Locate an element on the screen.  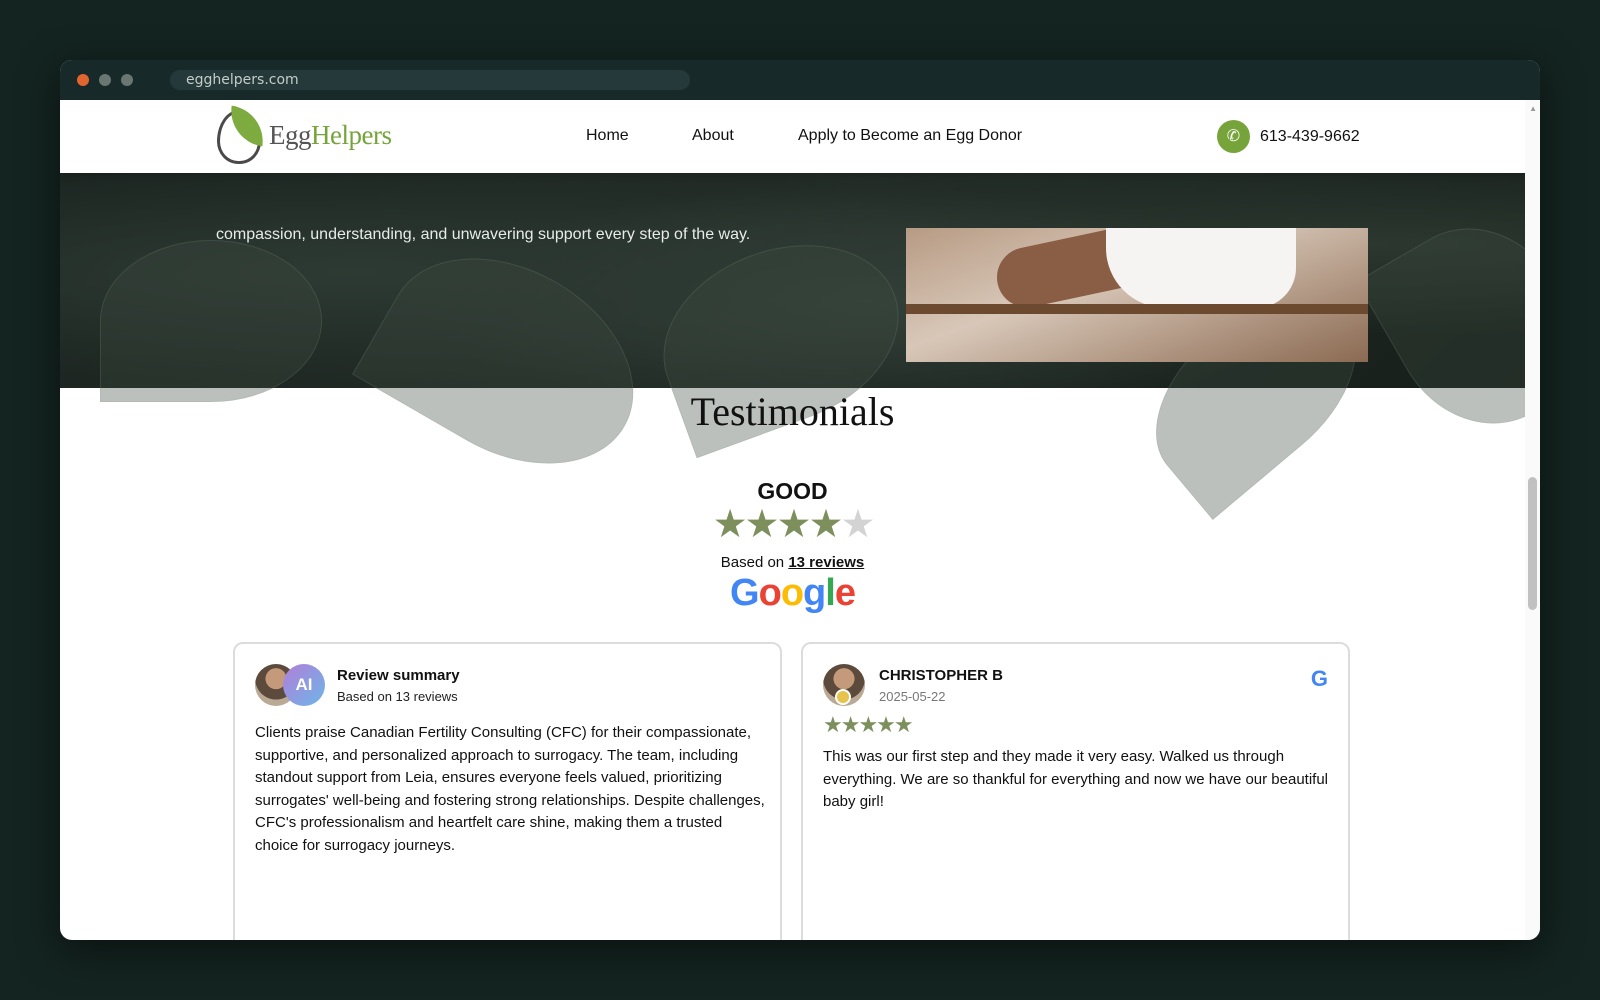
review-date: 2025-05-22 is located at coordinates (912, 696).